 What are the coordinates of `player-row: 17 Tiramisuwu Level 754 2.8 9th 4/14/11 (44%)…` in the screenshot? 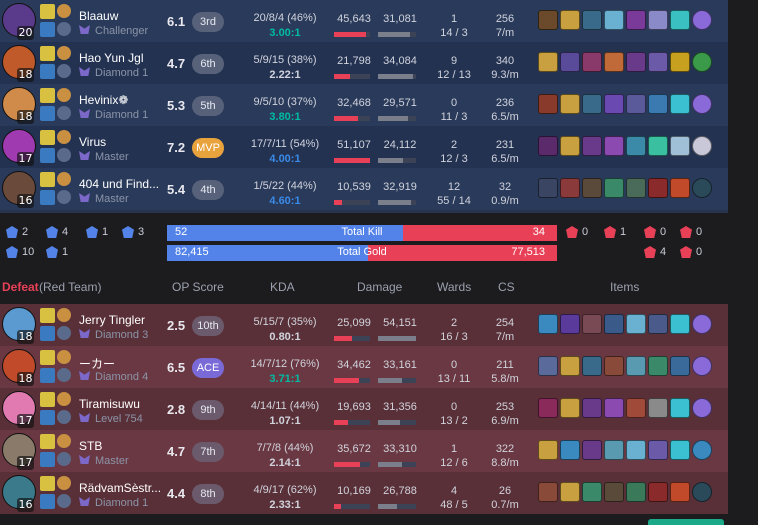 It's located at (364, 409).